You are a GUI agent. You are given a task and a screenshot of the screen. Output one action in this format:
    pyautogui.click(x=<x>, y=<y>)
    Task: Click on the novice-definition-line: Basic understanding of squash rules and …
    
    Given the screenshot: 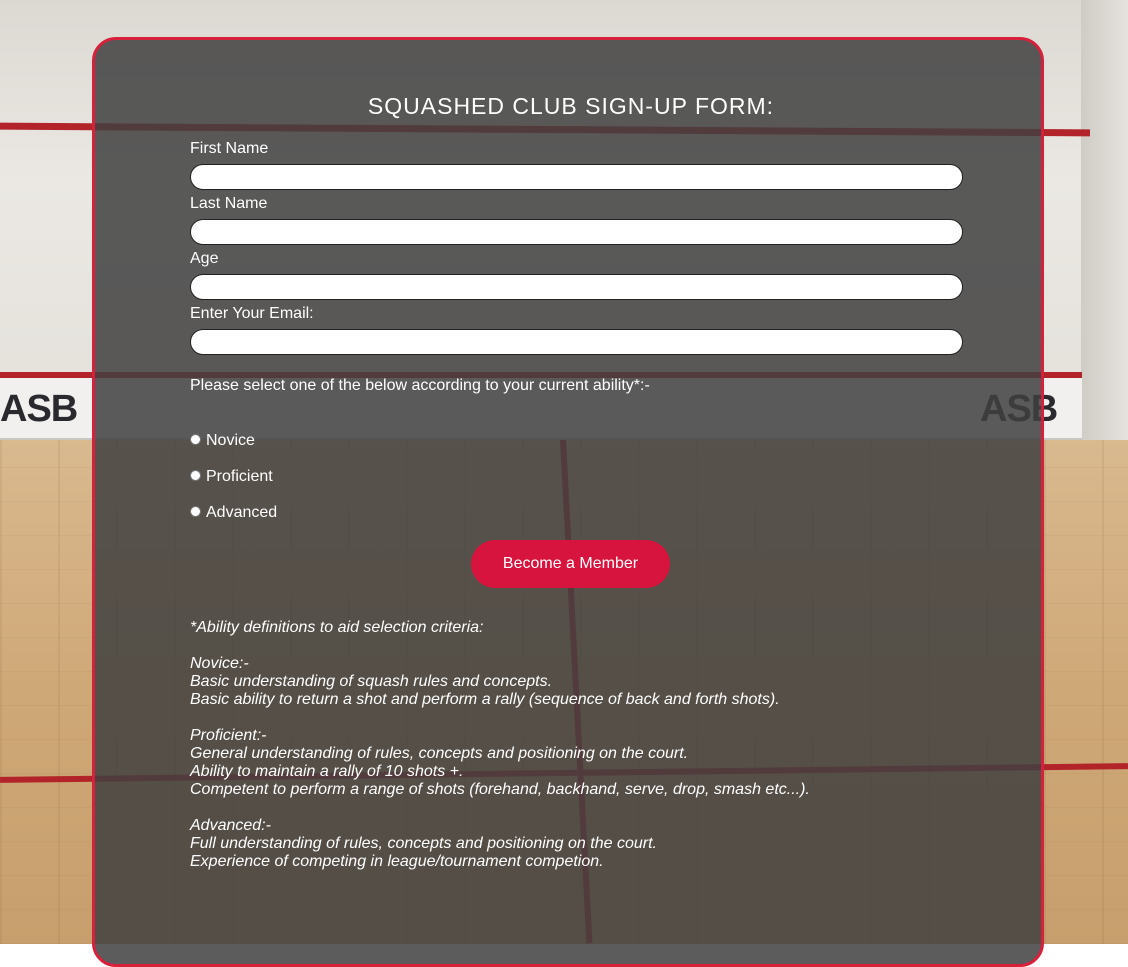 What is the action you would take?
    pyautogui.click(x=371, y=681)
    